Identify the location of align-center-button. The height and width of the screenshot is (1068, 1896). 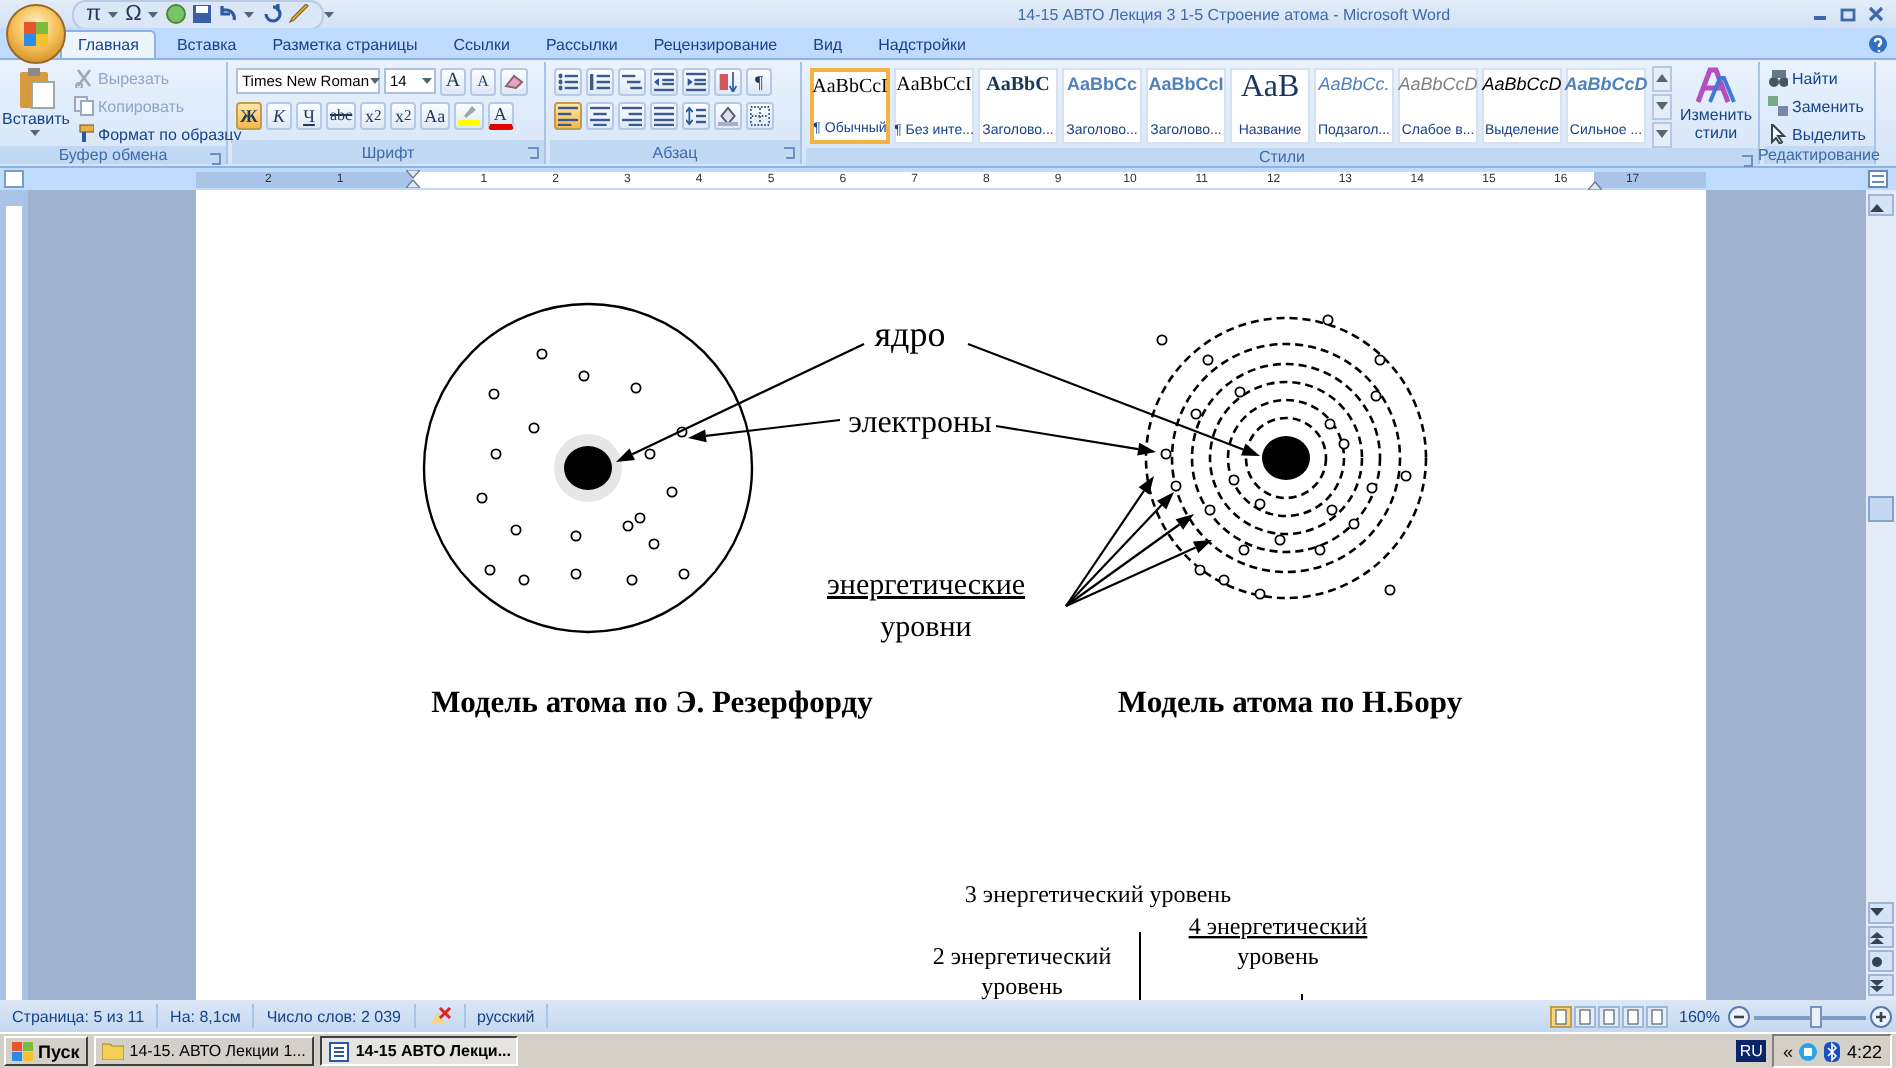
(600, 115).